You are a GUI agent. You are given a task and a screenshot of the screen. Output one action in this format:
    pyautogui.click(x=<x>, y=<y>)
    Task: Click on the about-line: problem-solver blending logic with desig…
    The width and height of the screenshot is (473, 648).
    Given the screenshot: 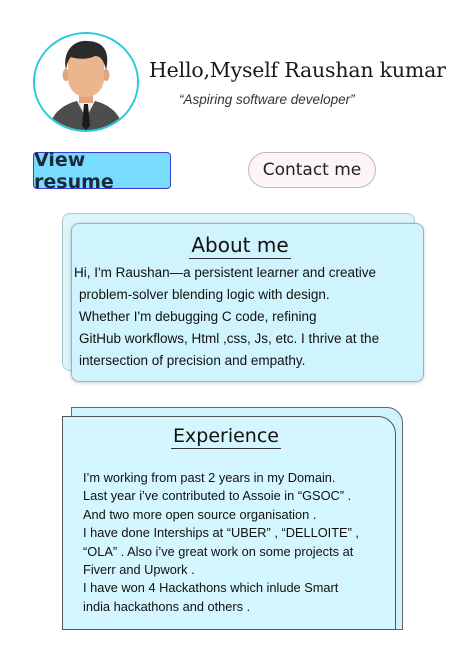 What is the action you would take?
    pyautogui.click(x=204, y=294)
    